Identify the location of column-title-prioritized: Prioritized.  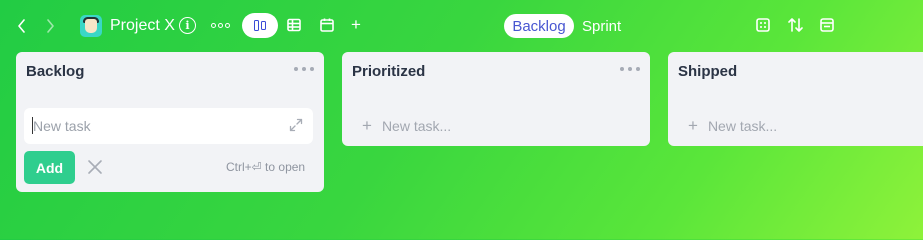
(389, 71).